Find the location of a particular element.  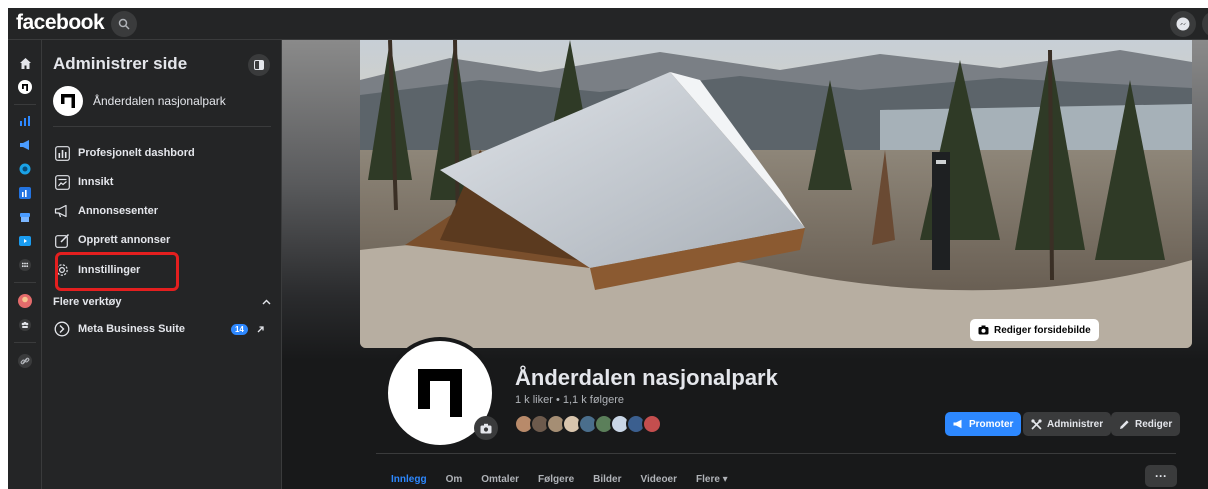

menu-item-label: Annonsesenter is located at coordinates (118, 211).